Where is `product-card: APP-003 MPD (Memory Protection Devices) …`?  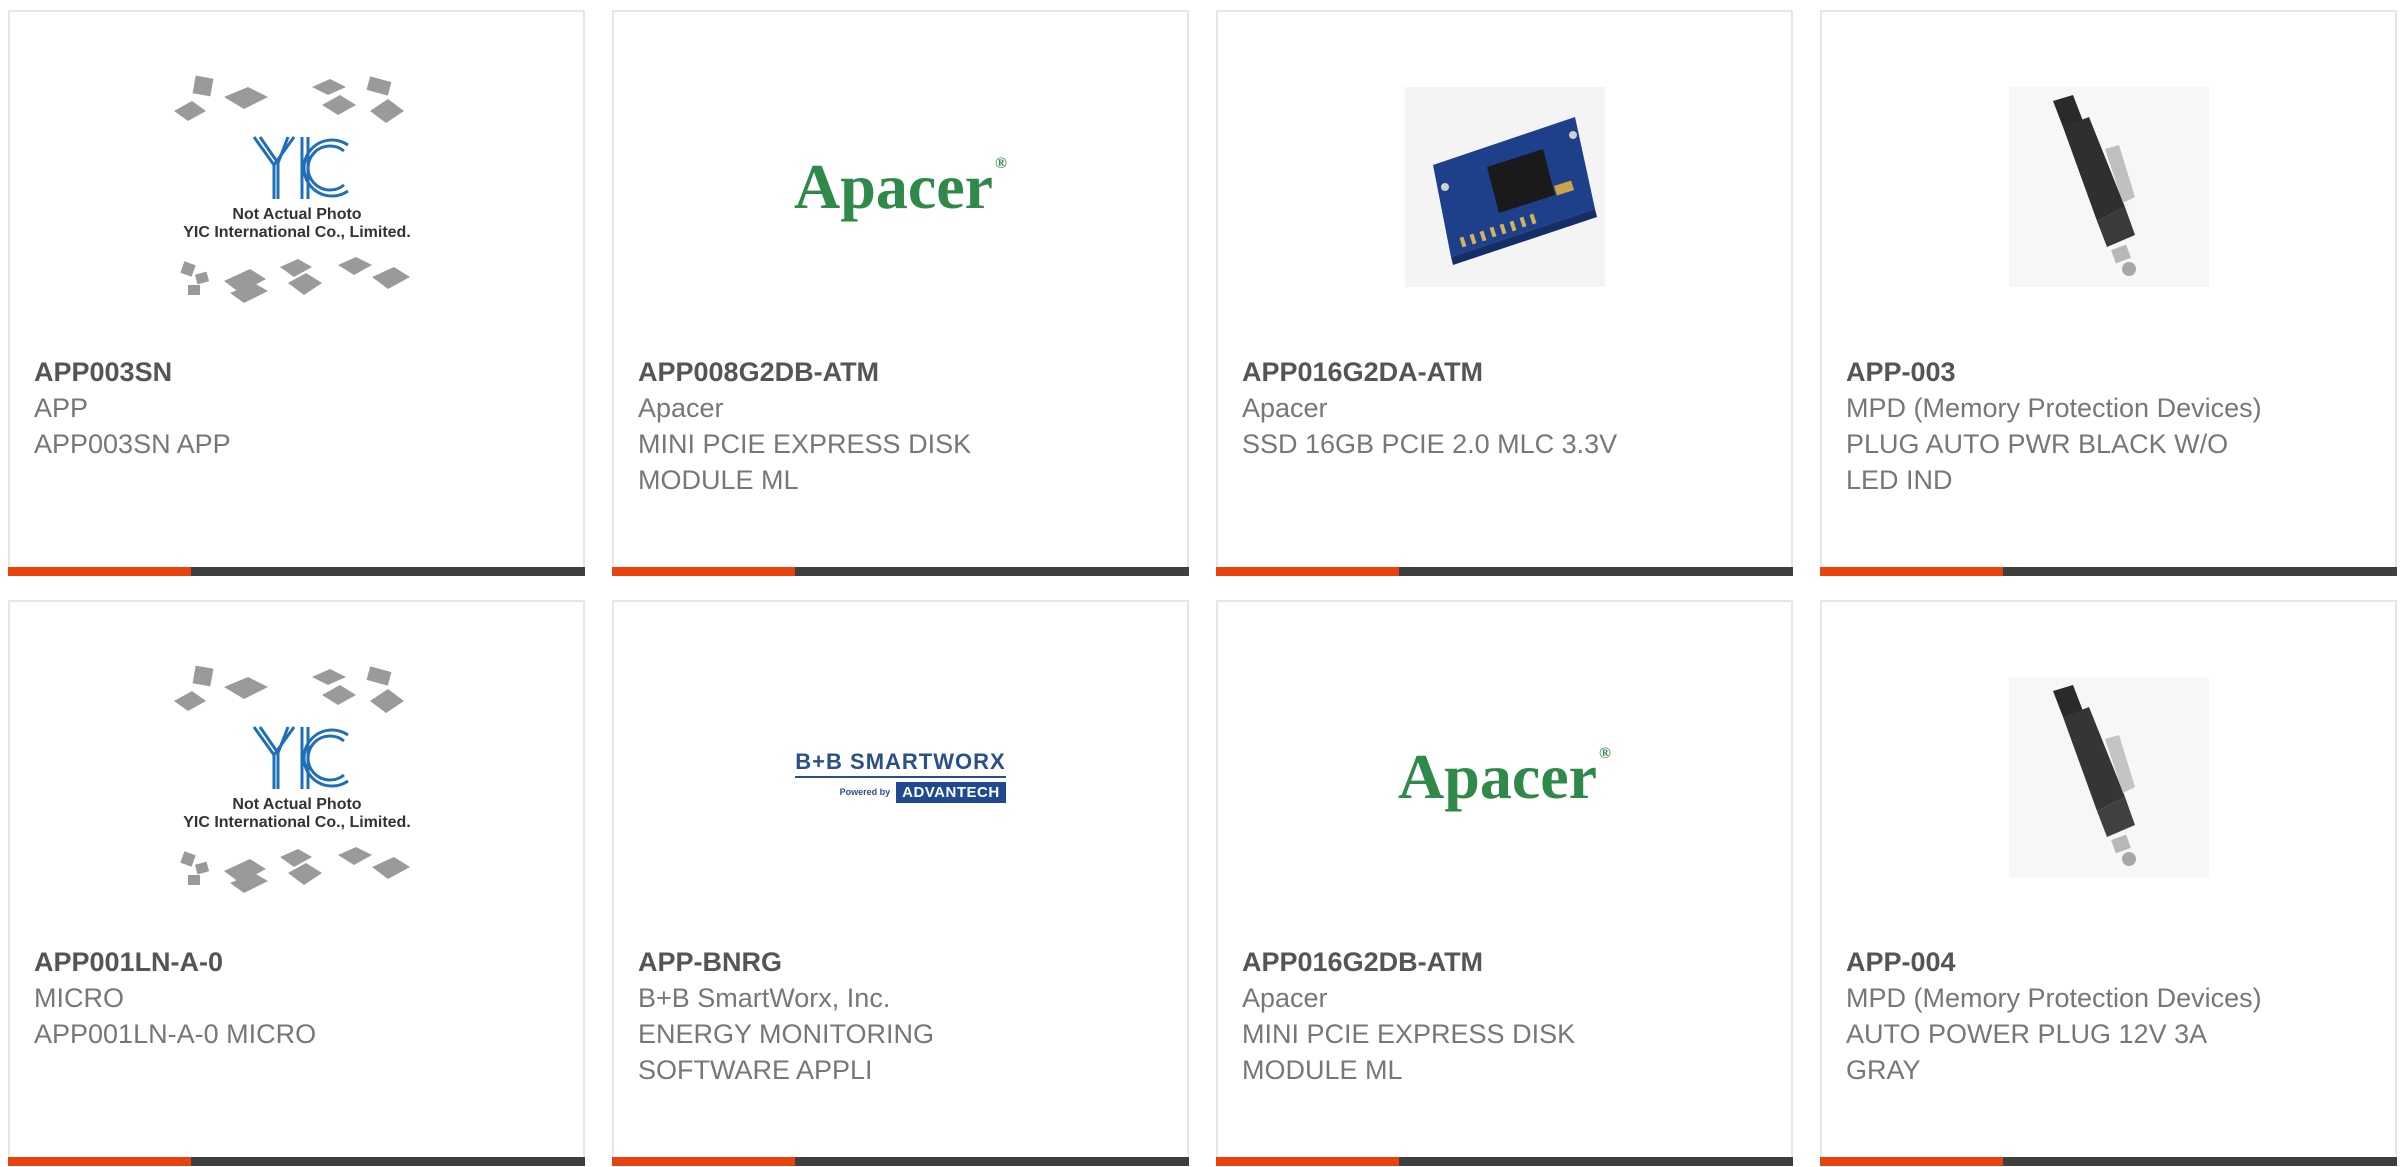 product-card: APP-003 MPD (Memory Protection Devices) … is located at coordinates (2108, 293).